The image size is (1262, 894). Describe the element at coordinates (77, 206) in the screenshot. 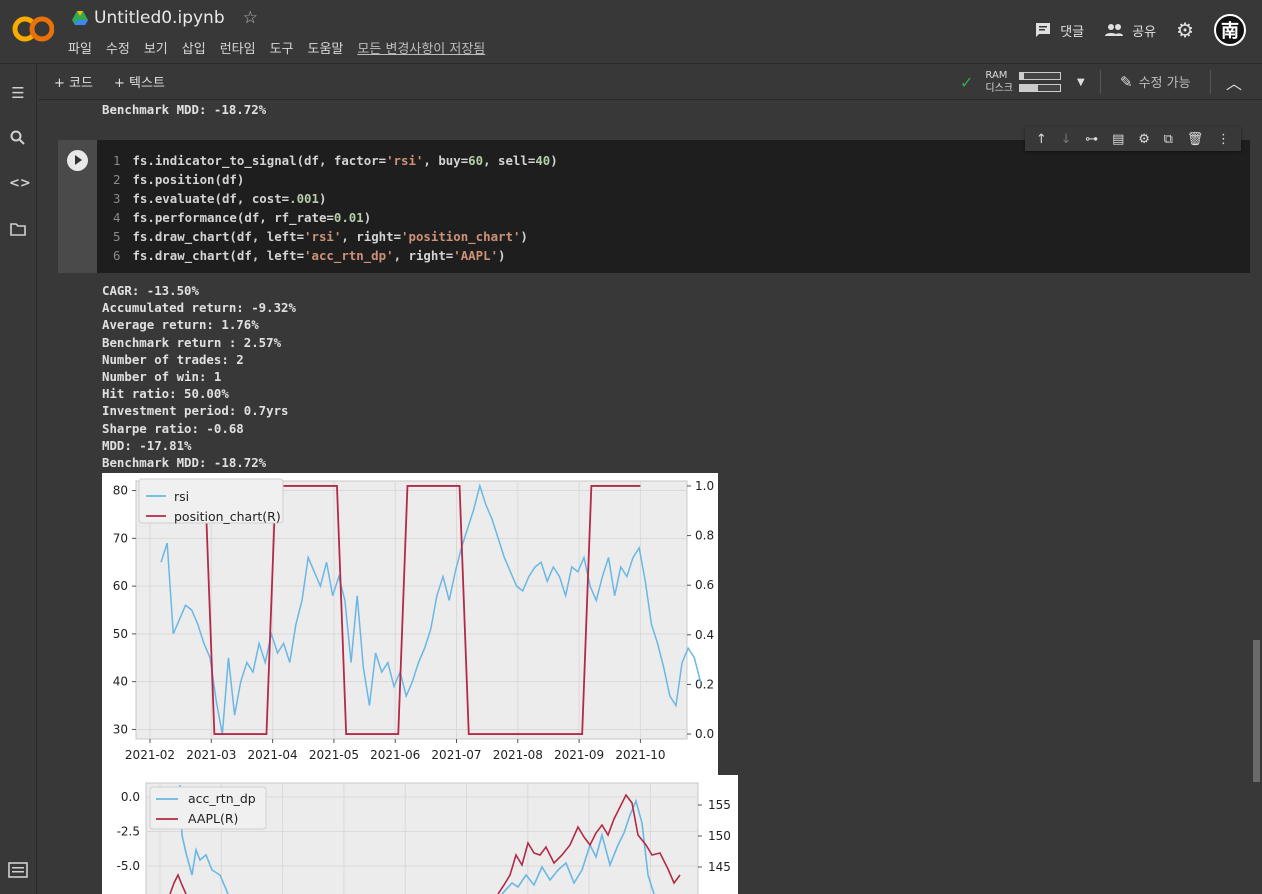

I see `cell-gutter` at that location.